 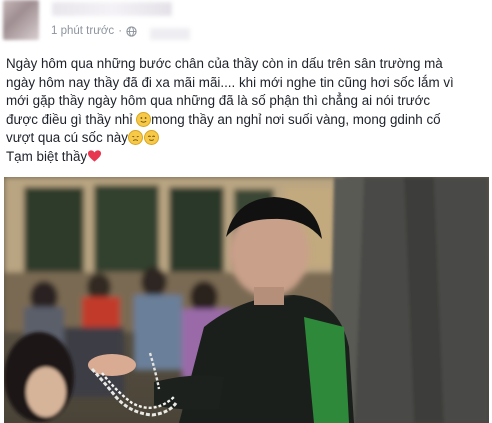 What do you see at coordinates (247, 157) in the screenshot?
I see `post-line: Tạm biệt thầy` at bounding box center [247, 157].